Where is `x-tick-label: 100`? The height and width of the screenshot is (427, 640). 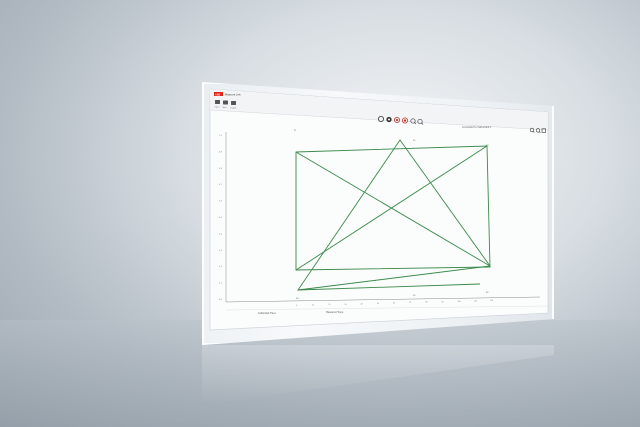 x-tick-label: 100 is located at coordinates (459, 302).